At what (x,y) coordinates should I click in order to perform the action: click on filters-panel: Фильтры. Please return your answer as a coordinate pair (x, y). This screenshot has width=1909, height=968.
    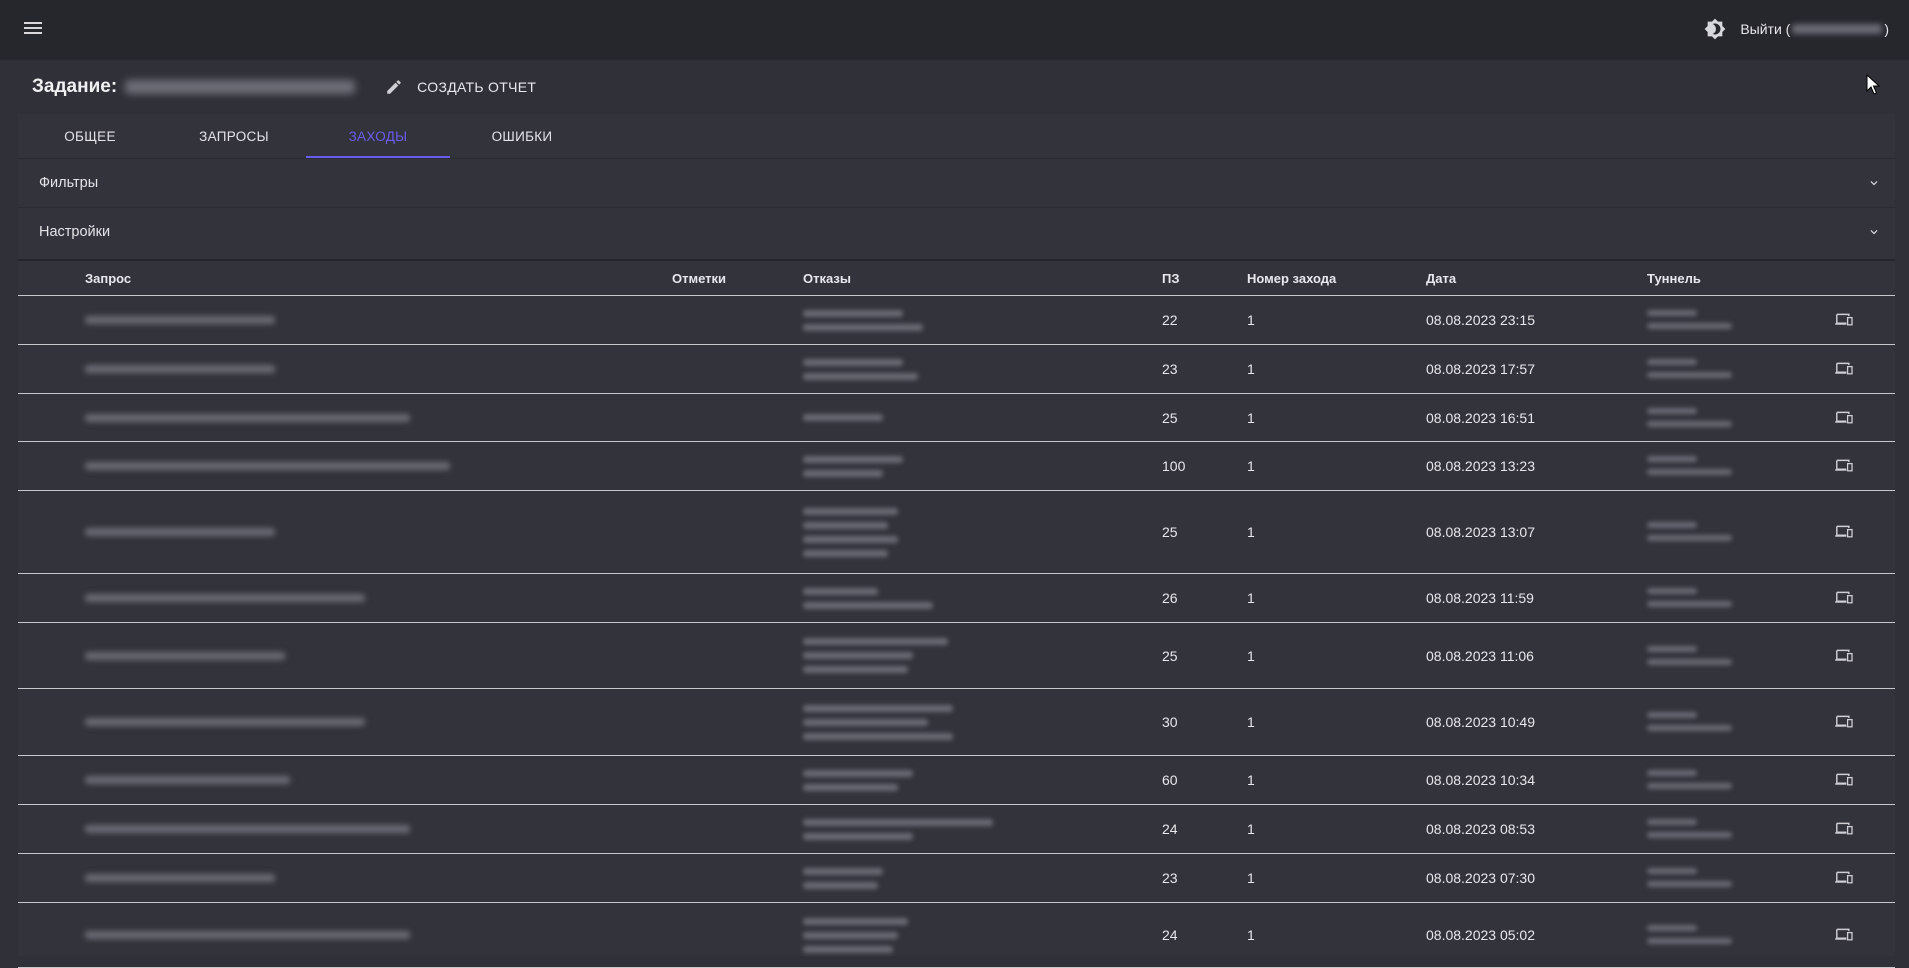
    Looking at the image, I should click on (956, 182).